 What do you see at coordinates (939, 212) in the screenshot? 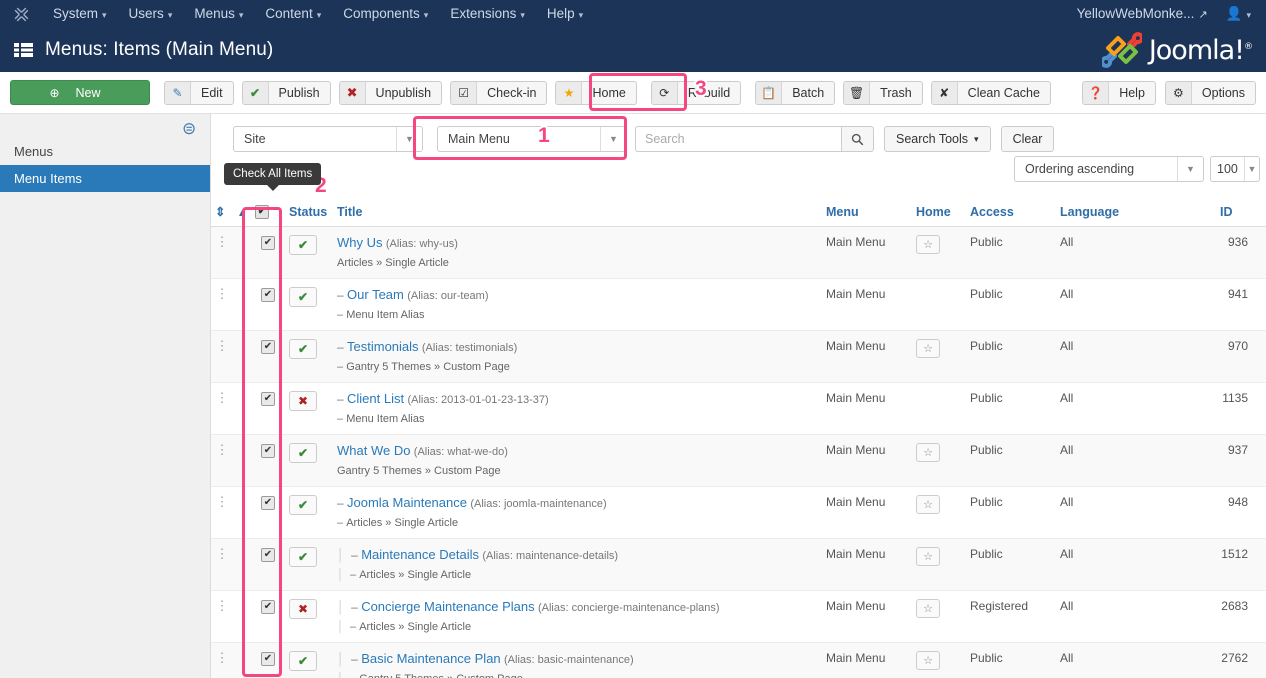
I see `th-home: Home` at bounding box center [939, 212].